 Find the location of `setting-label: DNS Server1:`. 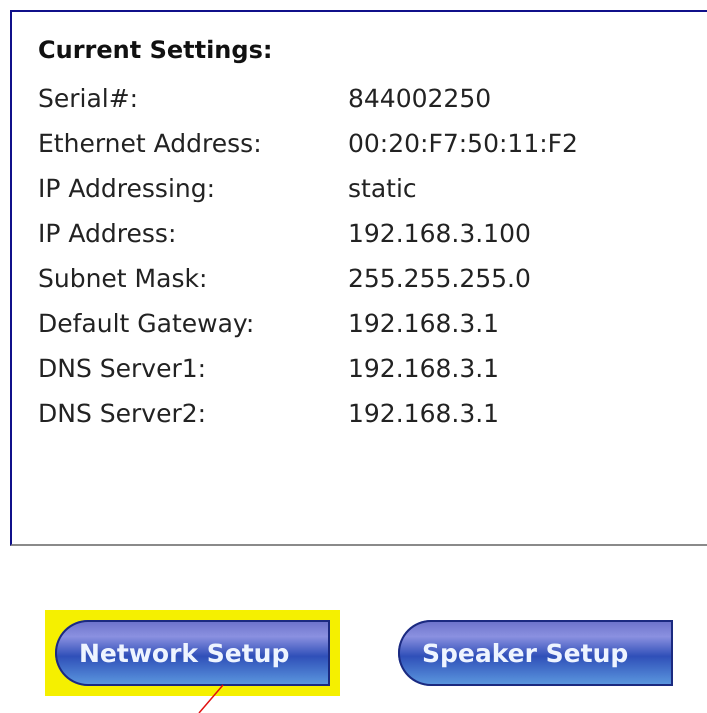

setting-label: DNS Server1: is located at coordinates (123, 368).